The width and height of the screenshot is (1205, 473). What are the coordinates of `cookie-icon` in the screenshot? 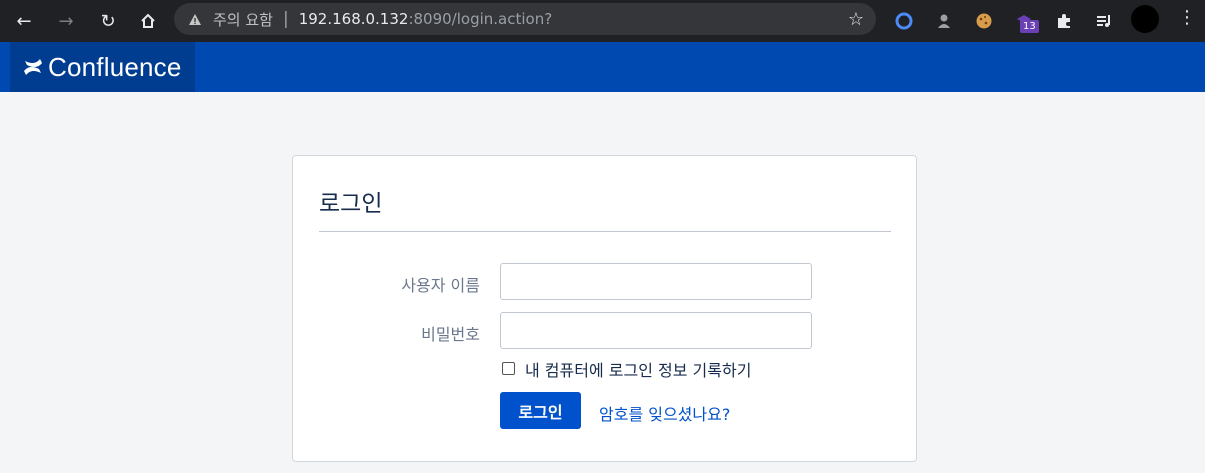 It's located at (984, 21).